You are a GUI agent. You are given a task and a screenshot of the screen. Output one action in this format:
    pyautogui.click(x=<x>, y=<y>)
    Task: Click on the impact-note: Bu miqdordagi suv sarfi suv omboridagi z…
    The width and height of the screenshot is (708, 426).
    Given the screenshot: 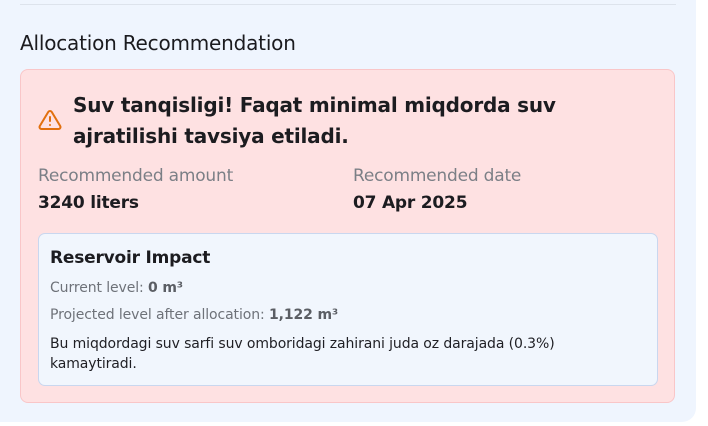 What is the action you would take?
    pyautogui.click(x=302, y=354)
    